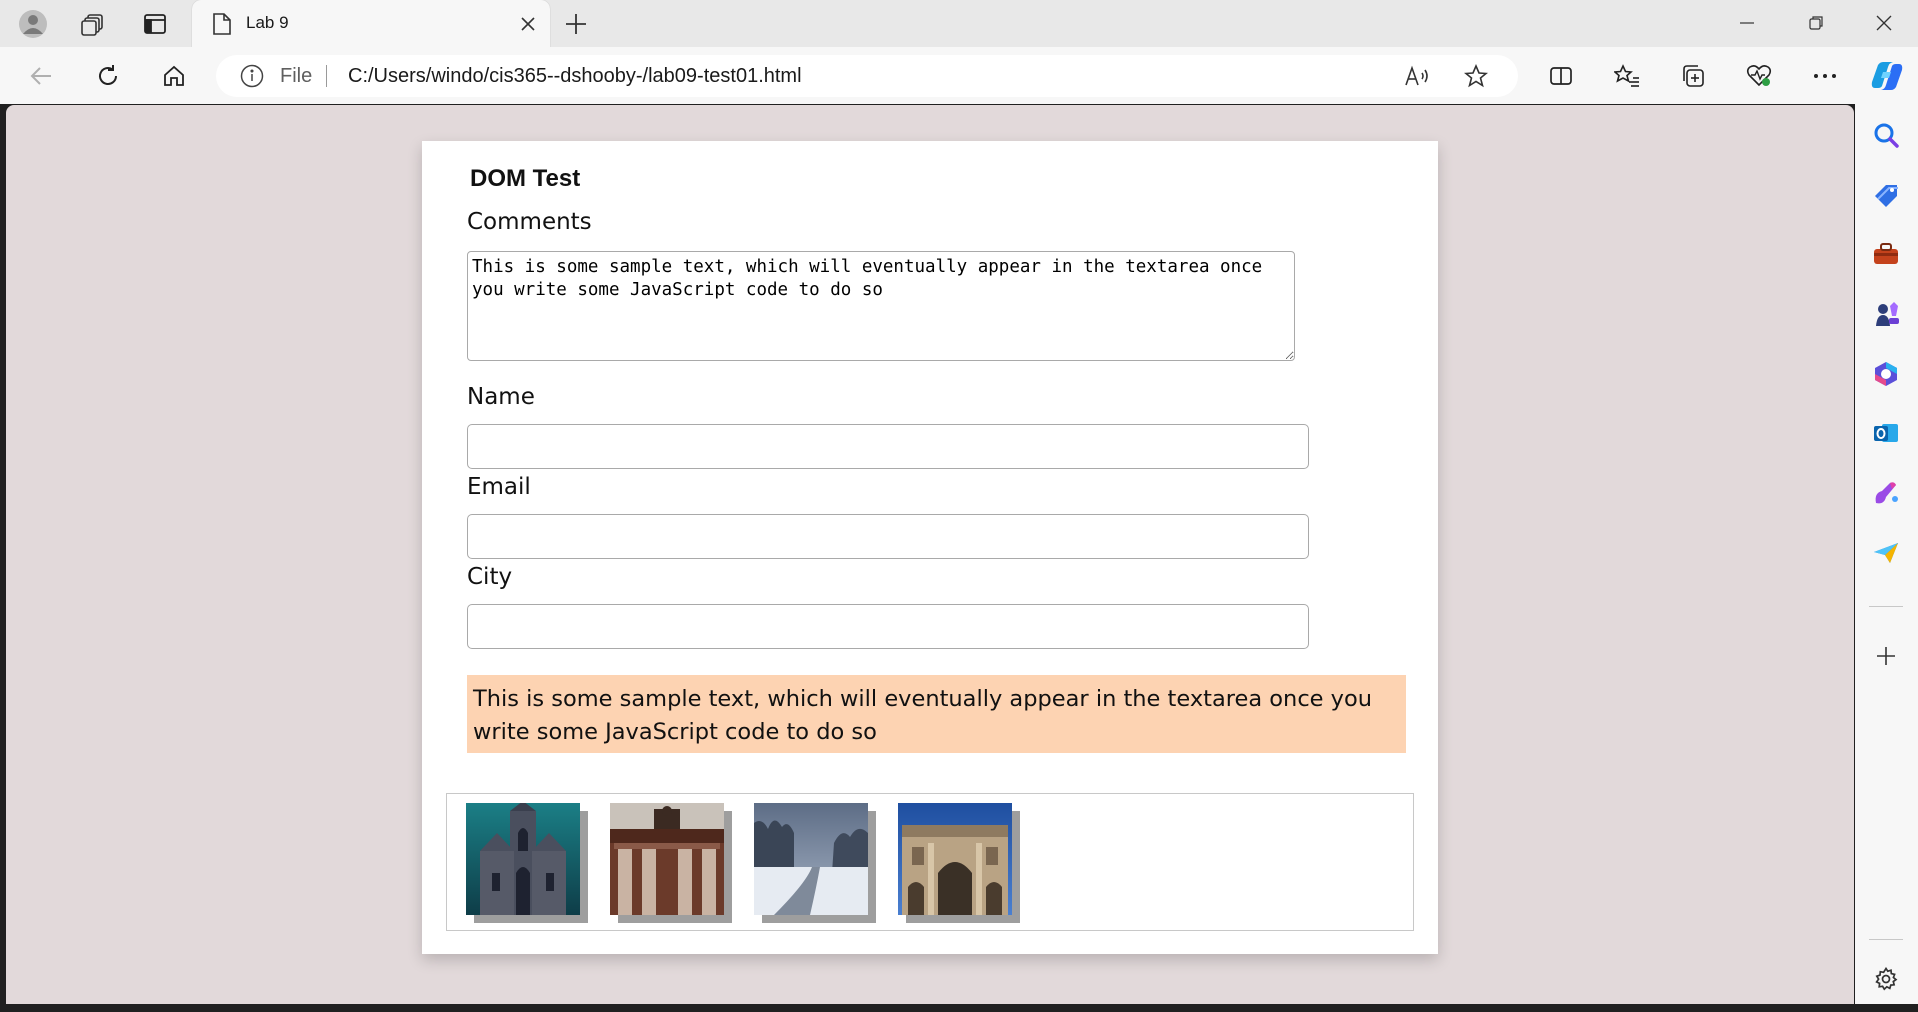  Describe the element at coordinates (267, 22) in the screenshot. I see `tab-title: Lab 9` at that location.